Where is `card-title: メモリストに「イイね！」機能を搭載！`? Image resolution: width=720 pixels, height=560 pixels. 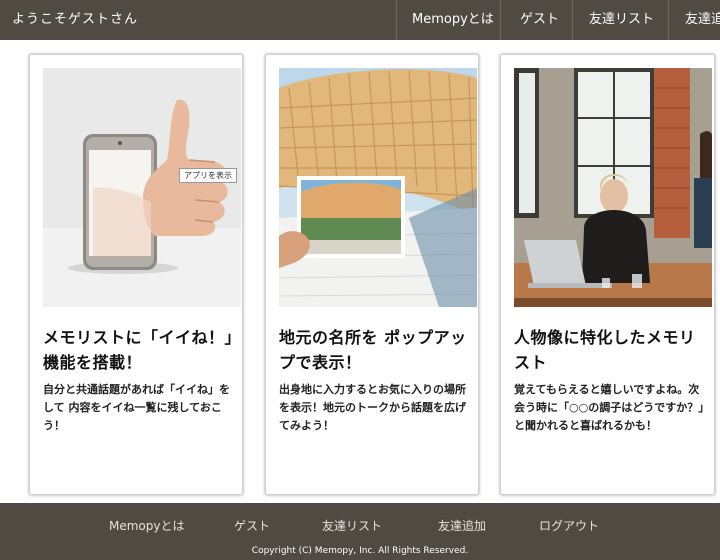
card-title: メモリストに「イイね！」機能を搭載！ is located at coordinates (138, 350).